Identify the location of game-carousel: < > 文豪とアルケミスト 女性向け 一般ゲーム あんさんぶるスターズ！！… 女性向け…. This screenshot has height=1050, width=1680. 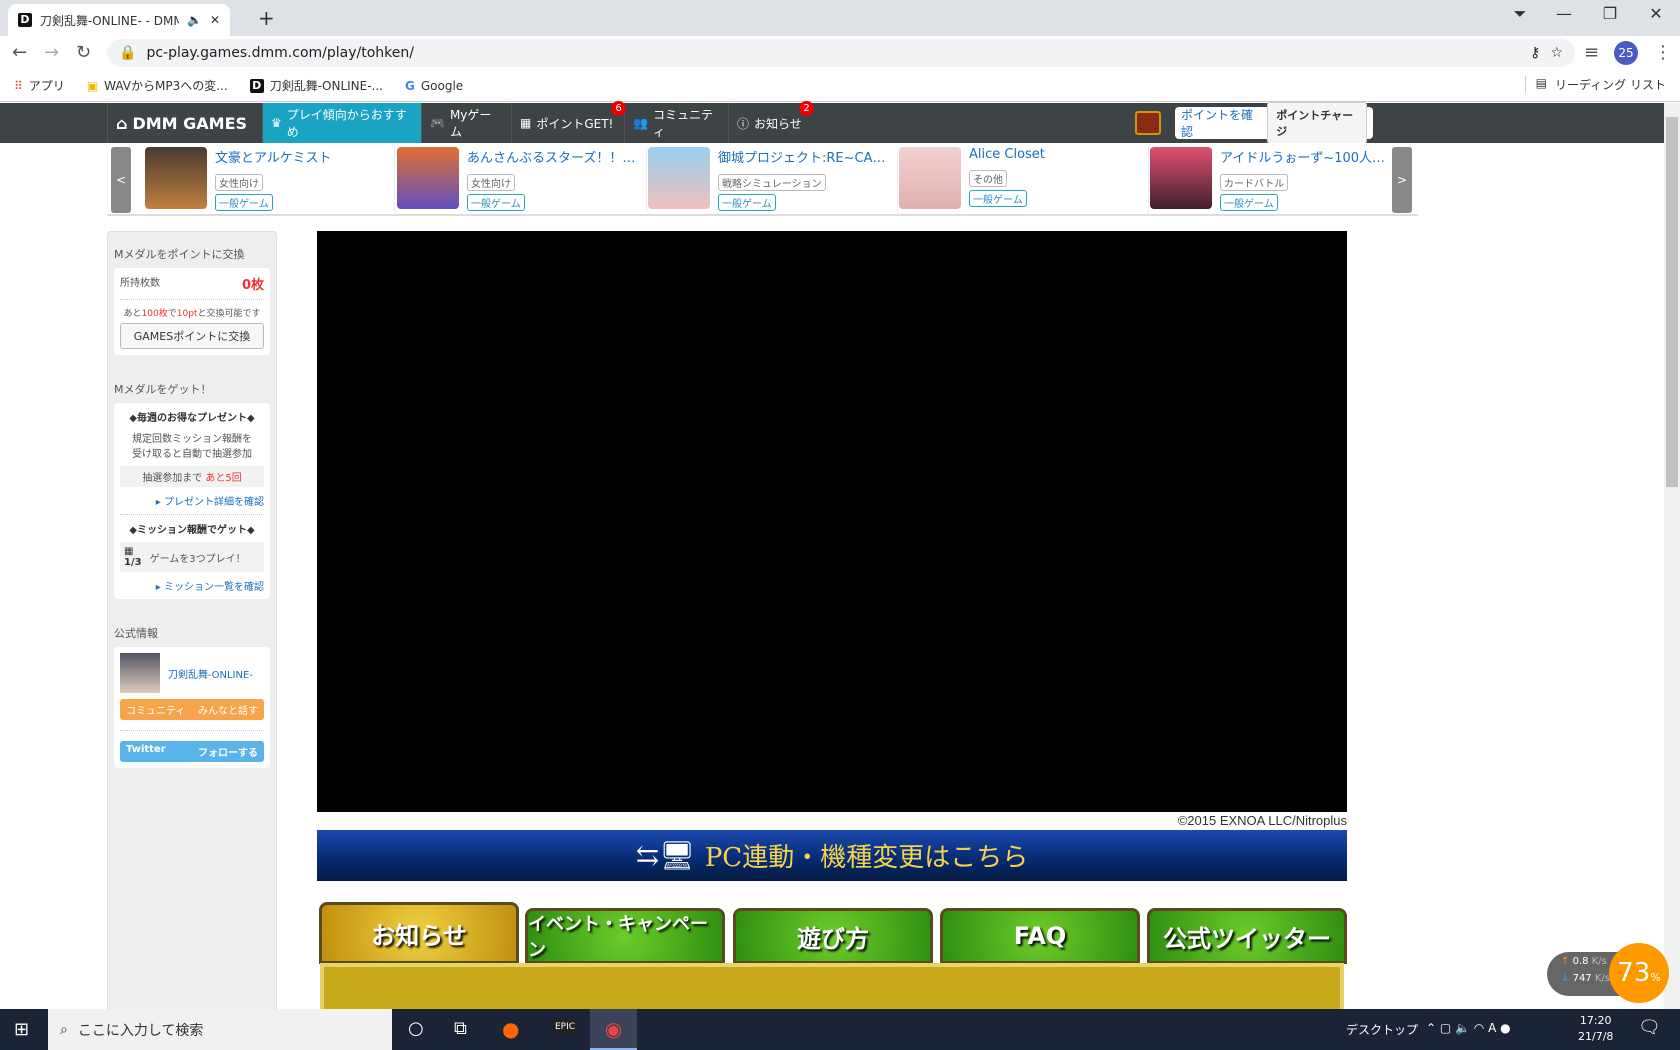
(762, 179).